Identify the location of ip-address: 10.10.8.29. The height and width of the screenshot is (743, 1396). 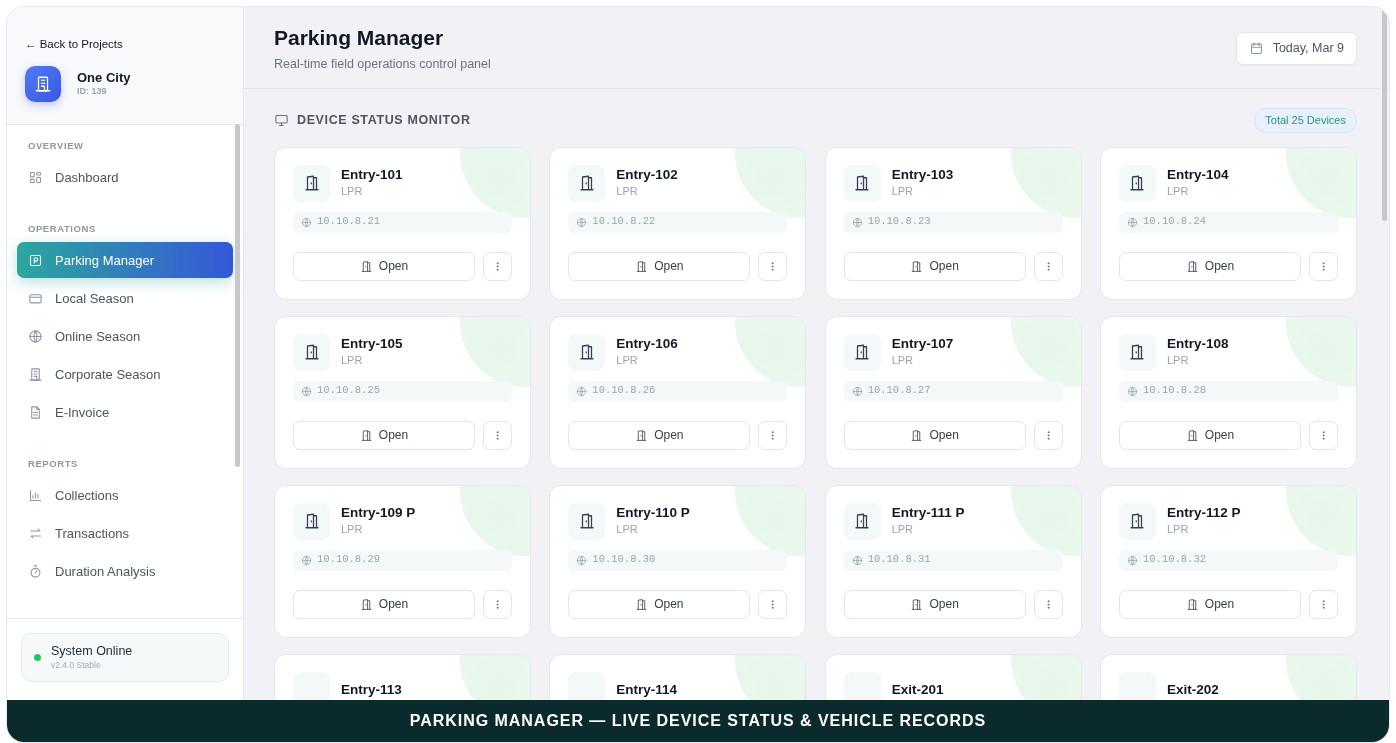
(402, 560).